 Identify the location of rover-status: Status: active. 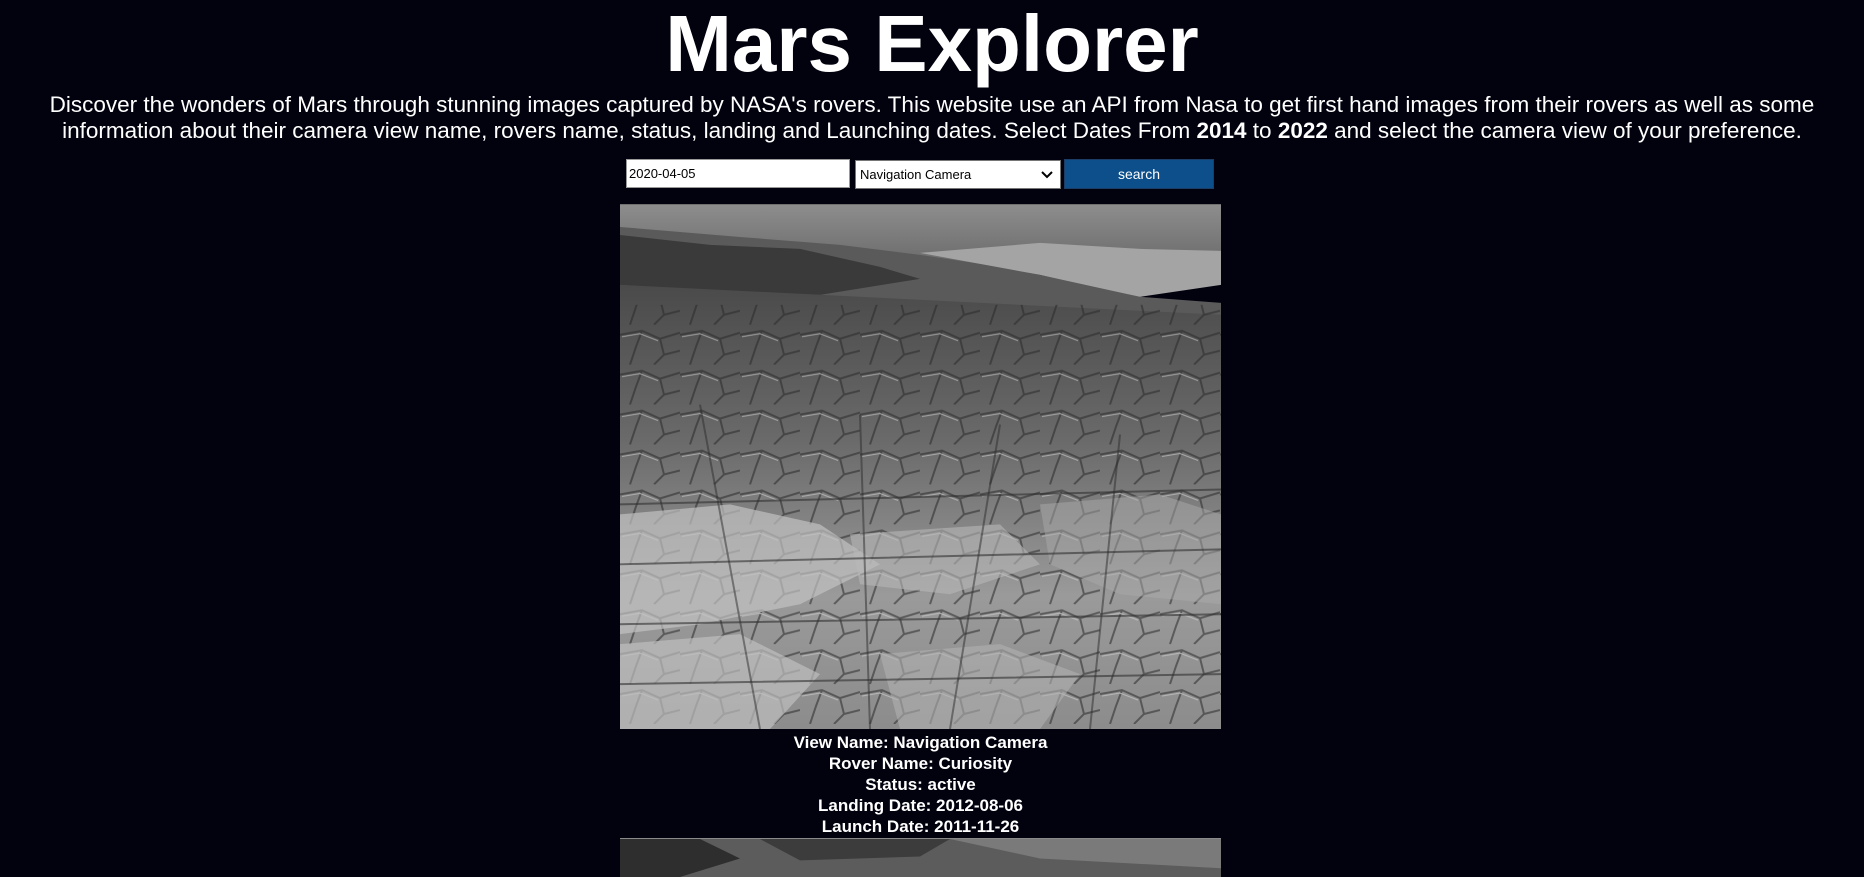
(920, 784).